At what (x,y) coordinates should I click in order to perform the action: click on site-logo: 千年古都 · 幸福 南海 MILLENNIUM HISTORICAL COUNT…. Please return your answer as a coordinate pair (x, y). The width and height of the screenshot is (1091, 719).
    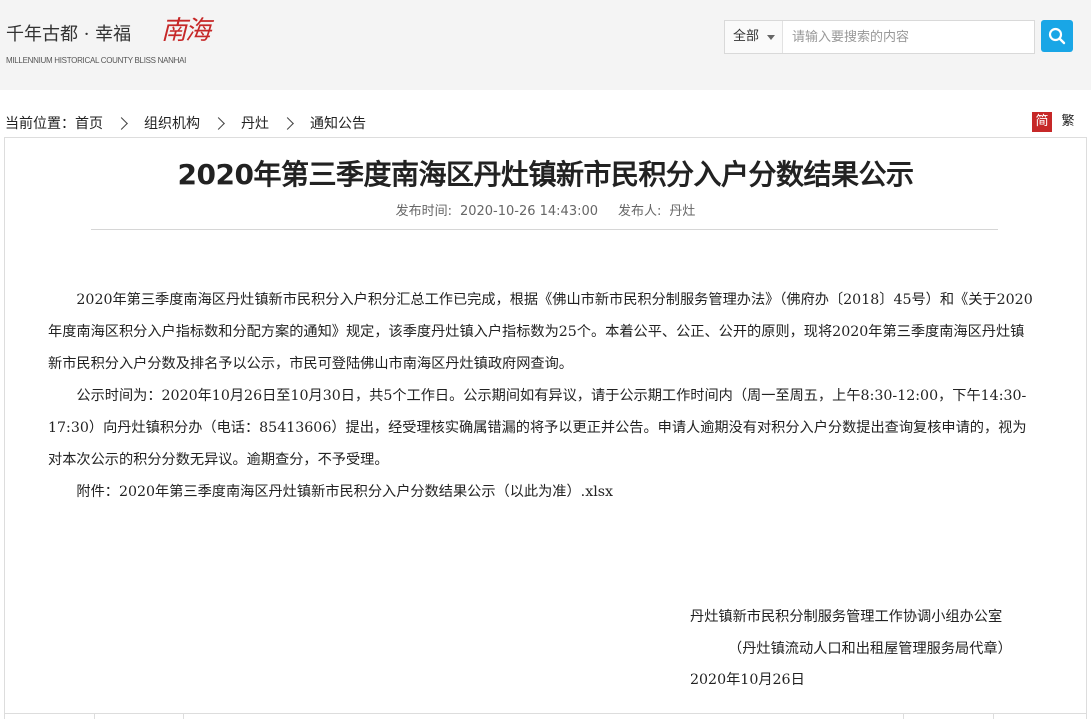
    Looking at the image, I should click on (121, 38).